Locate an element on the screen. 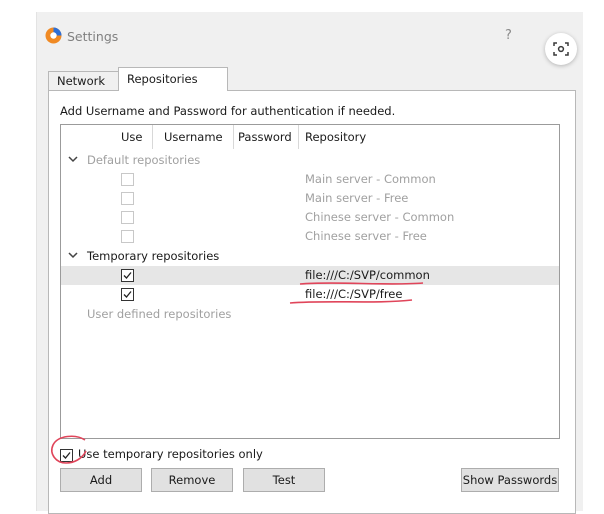 This screenshot has height=514, width=604. table-row: Chinese server - Common is located at coordinates (310, 217).